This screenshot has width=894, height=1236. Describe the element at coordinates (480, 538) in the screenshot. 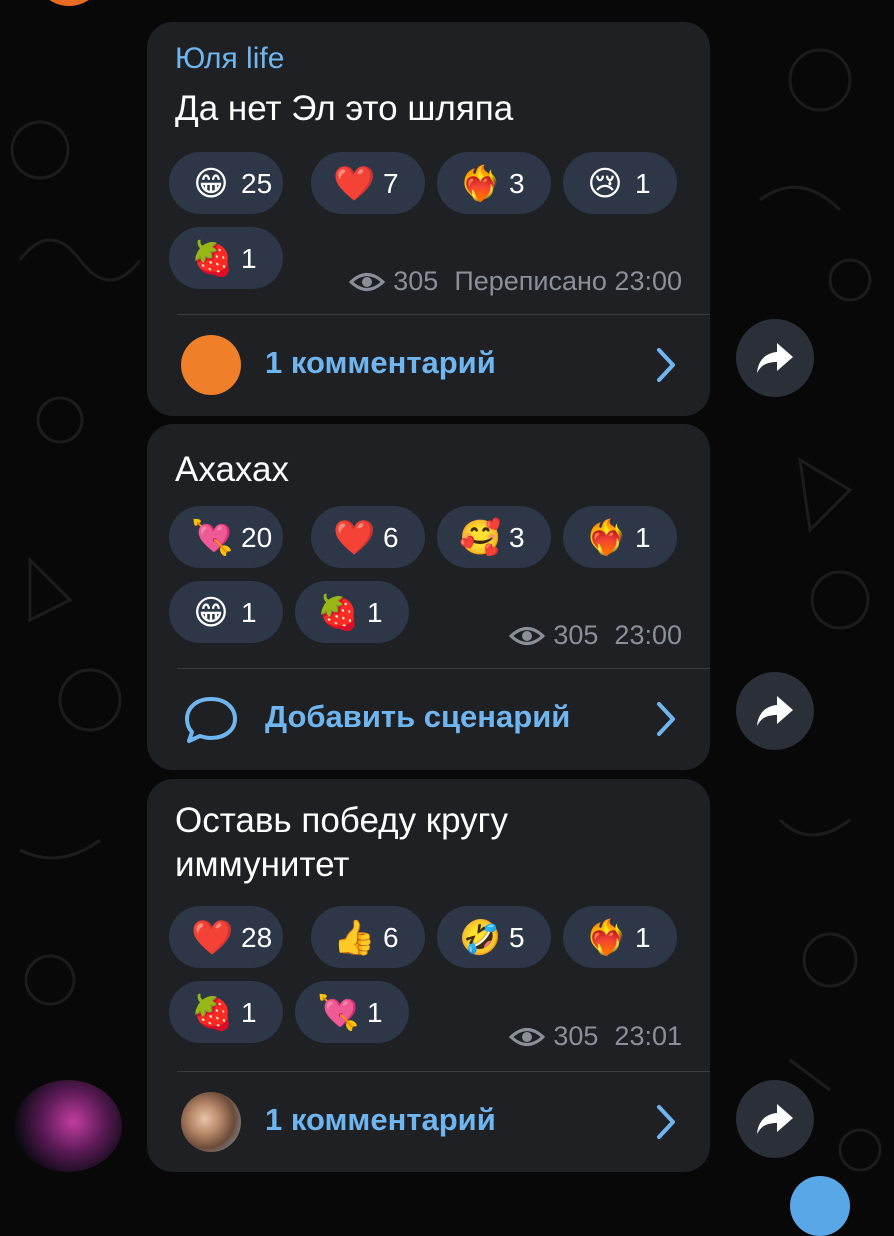

I see `smiling-hearts-emoji-icon: 🥰` at that location.